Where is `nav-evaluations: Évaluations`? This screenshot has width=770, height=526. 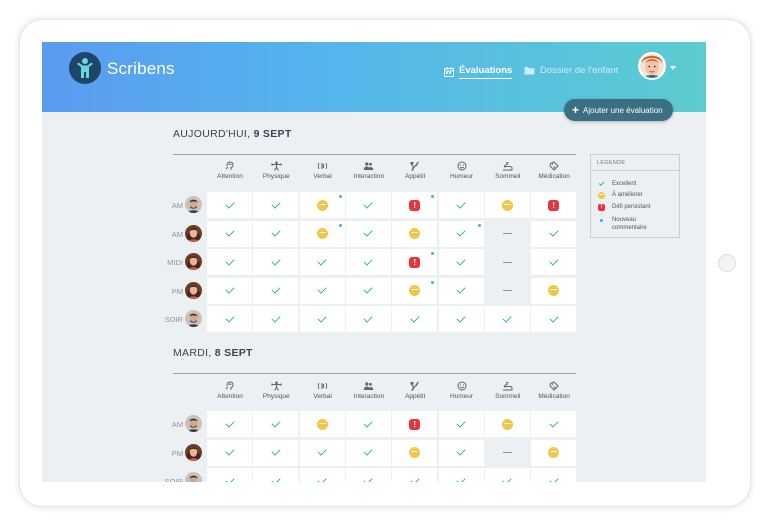
nav-evaluations: Évaluations is located at coordinates (478, 72).